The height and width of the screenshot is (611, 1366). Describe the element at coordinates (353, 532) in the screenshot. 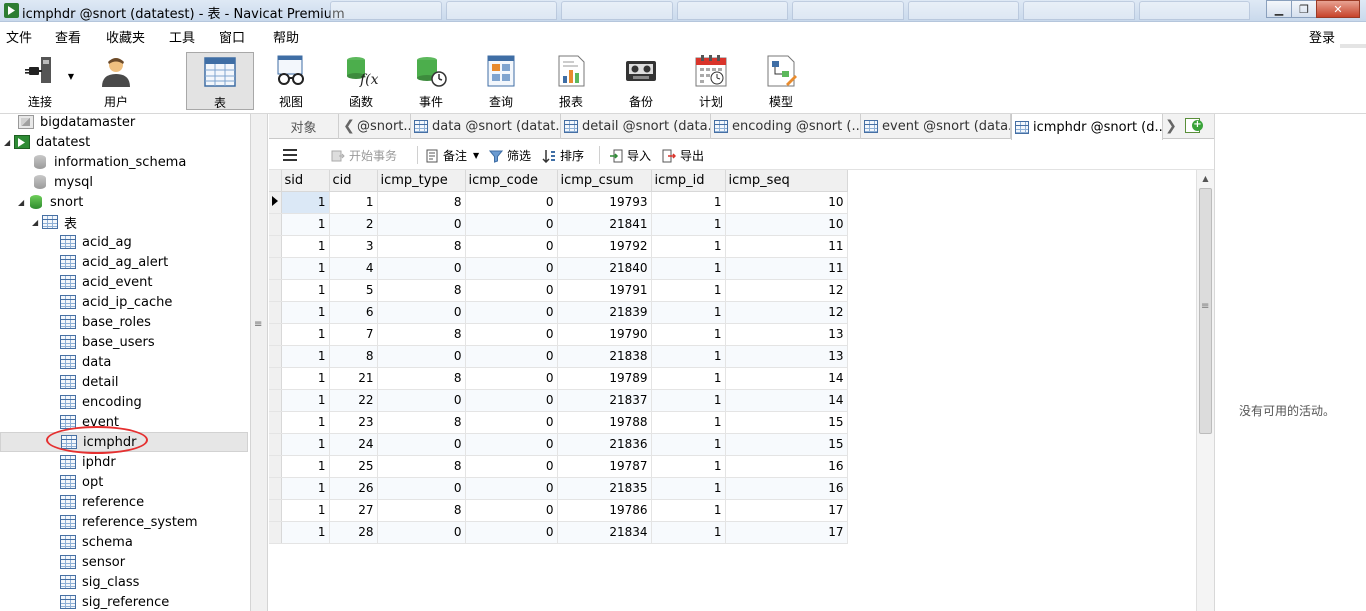

I see `table-cell: 28` at that location.